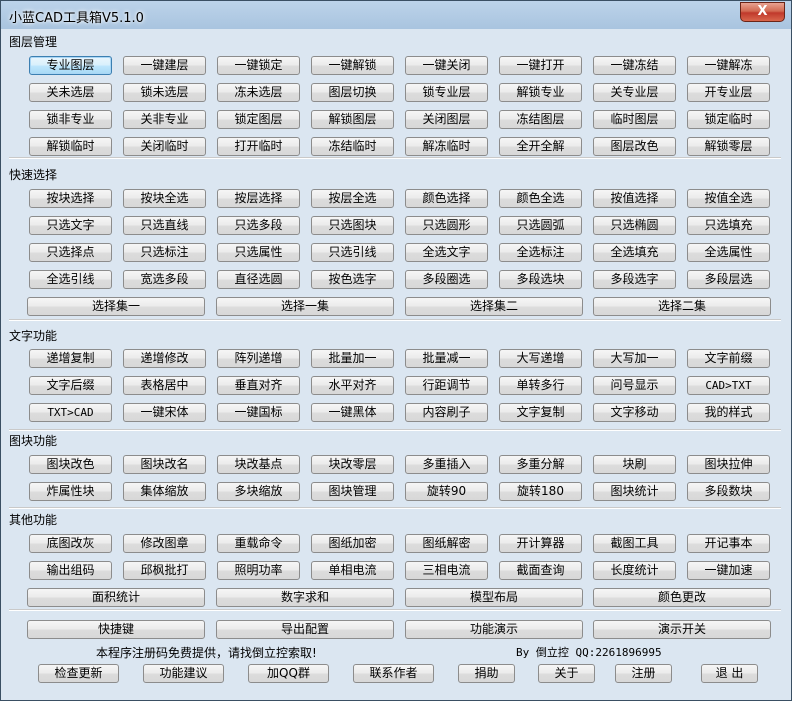 This screenshot has height=701, width=792. What do you see at coordinates (540, 198) in the screenshot?
I see `select-button-0-5: 颜色全选` at bounding box center [540, 198].